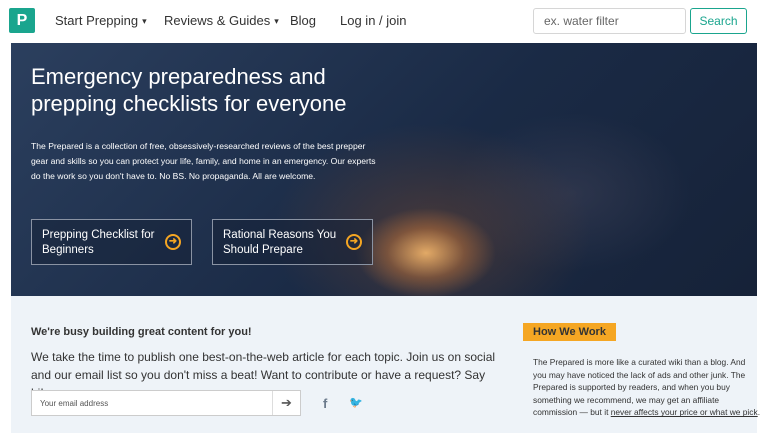 This screenshot has height=433, width=768. Describe the element at coordinates (569, 332) in the screenshot. I see `how-we-work-badge: How We Work` at that location.